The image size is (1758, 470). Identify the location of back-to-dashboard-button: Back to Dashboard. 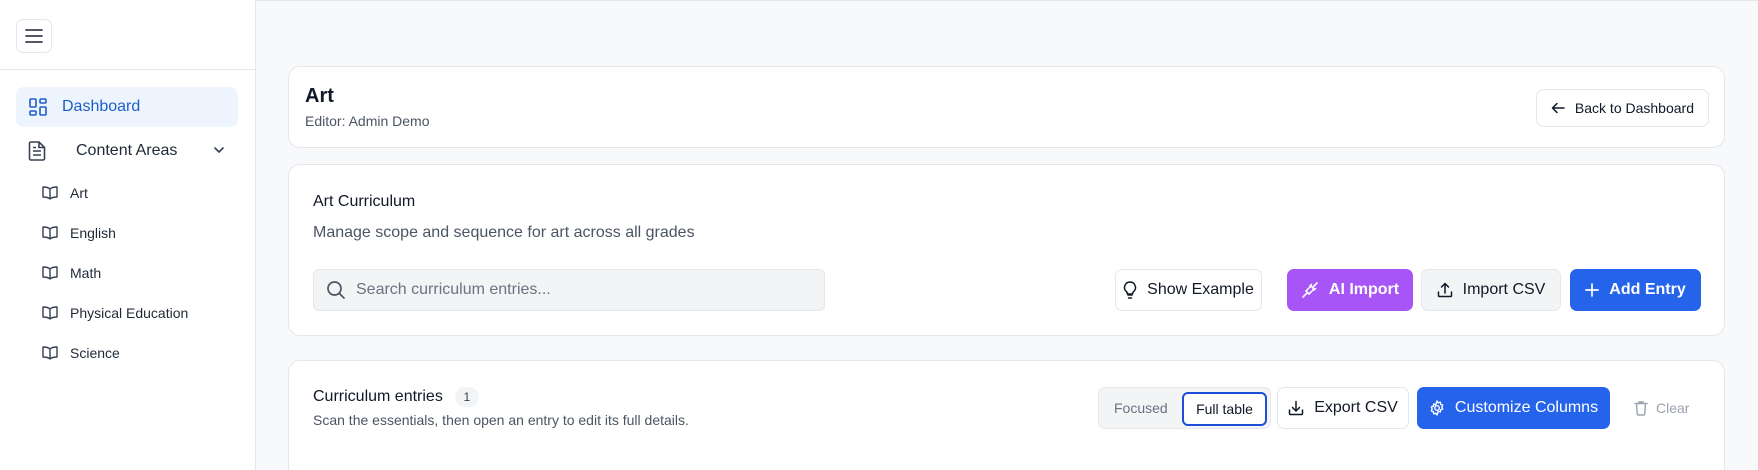
(1622, 108).